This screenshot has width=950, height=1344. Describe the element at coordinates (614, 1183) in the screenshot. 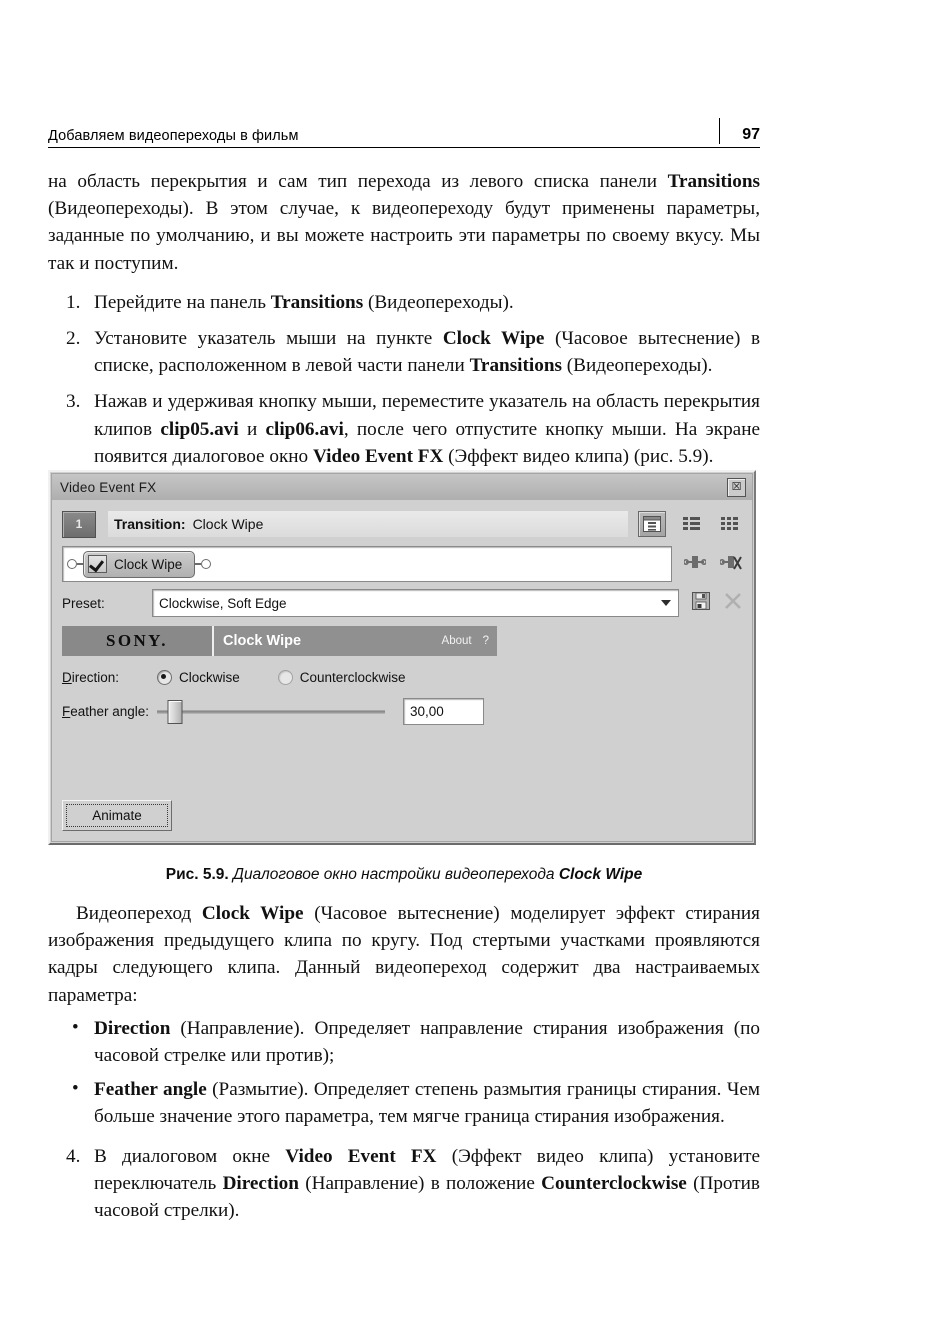

I see `text-run-5: Counterclockwise` at that location.